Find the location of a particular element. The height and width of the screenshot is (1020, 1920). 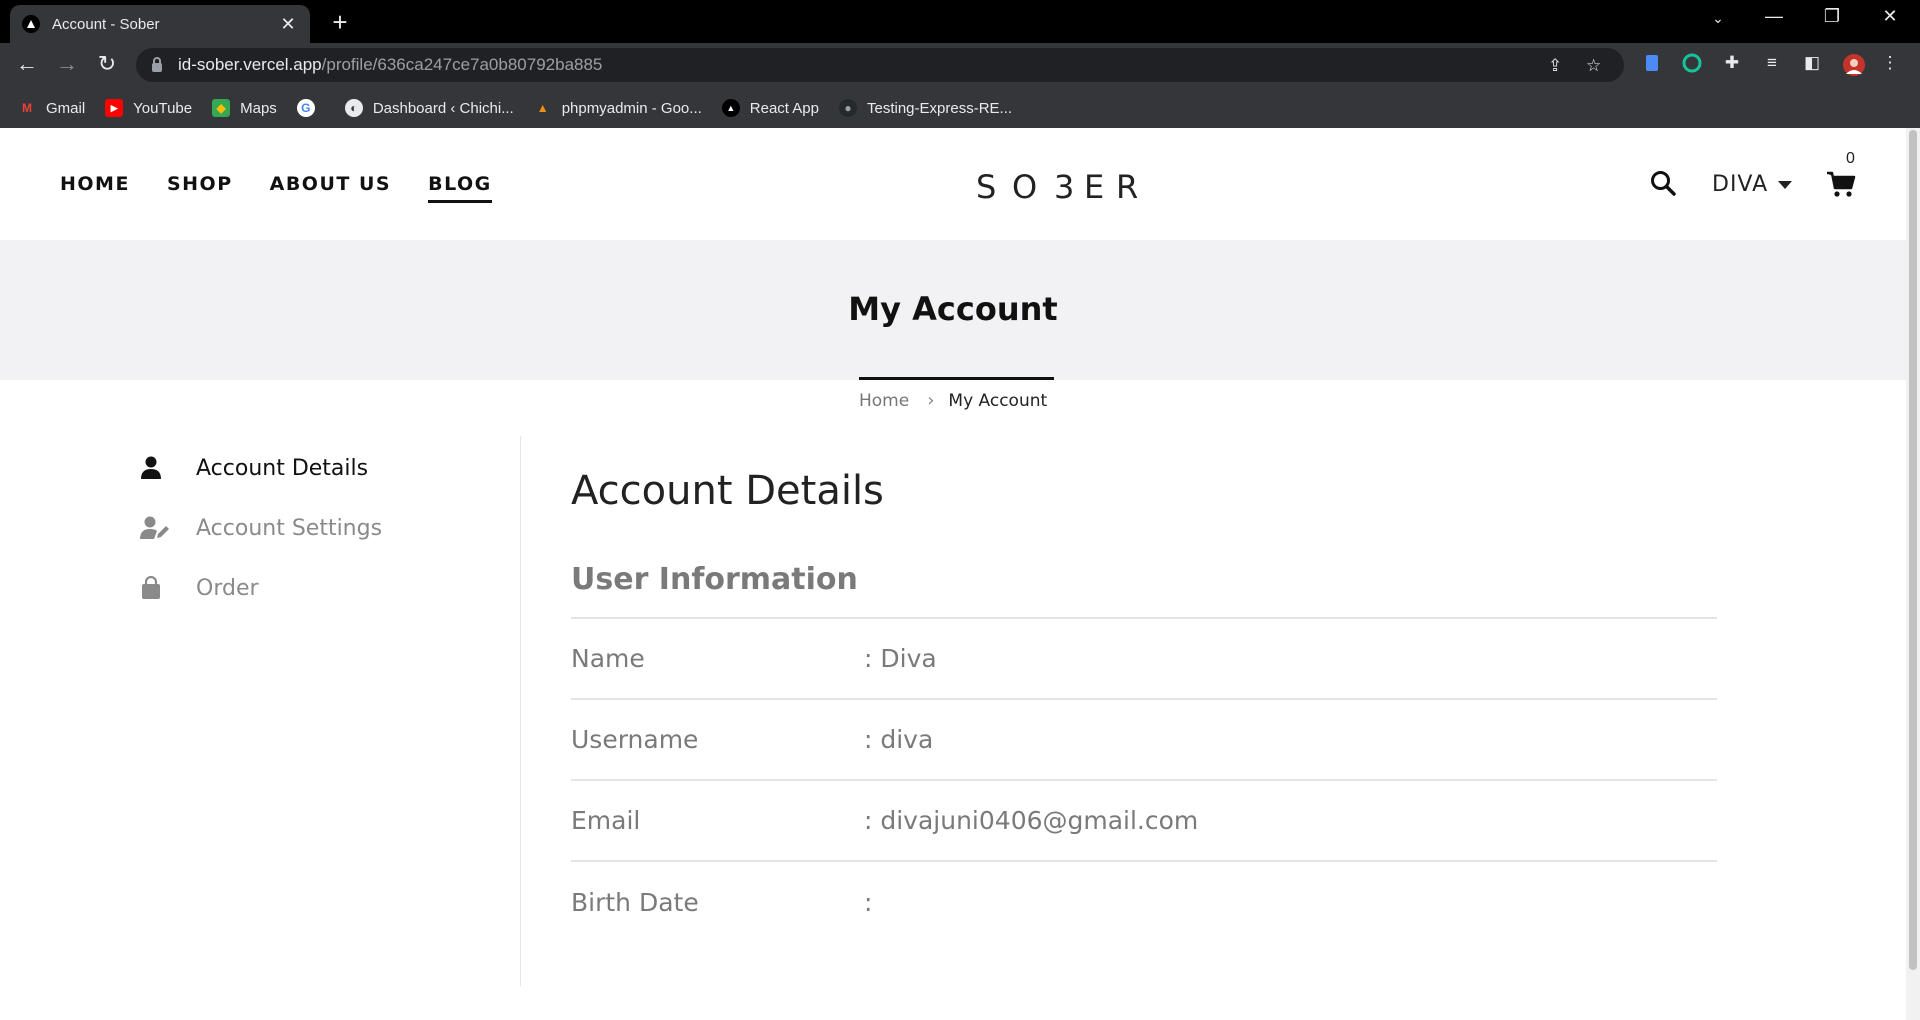

svg-text: O is located at coordinates (1033, 187).